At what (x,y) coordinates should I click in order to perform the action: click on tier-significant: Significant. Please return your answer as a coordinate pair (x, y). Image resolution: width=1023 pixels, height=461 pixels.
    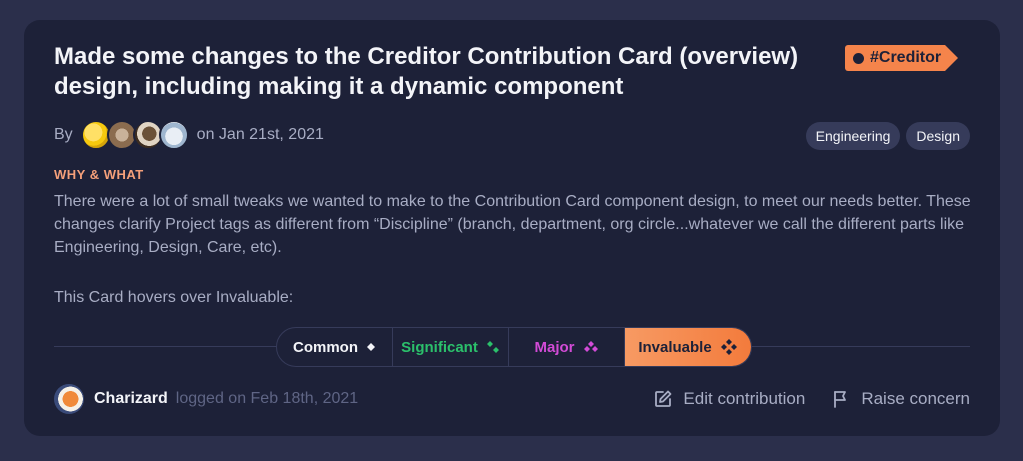
    Looking at the image, I should click on (451, 347).